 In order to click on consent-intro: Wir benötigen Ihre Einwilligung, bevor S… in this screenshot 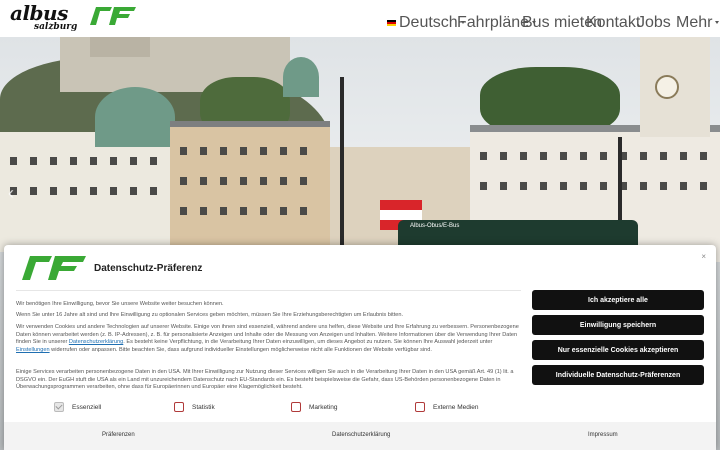, I will do `click(120, 304)`.